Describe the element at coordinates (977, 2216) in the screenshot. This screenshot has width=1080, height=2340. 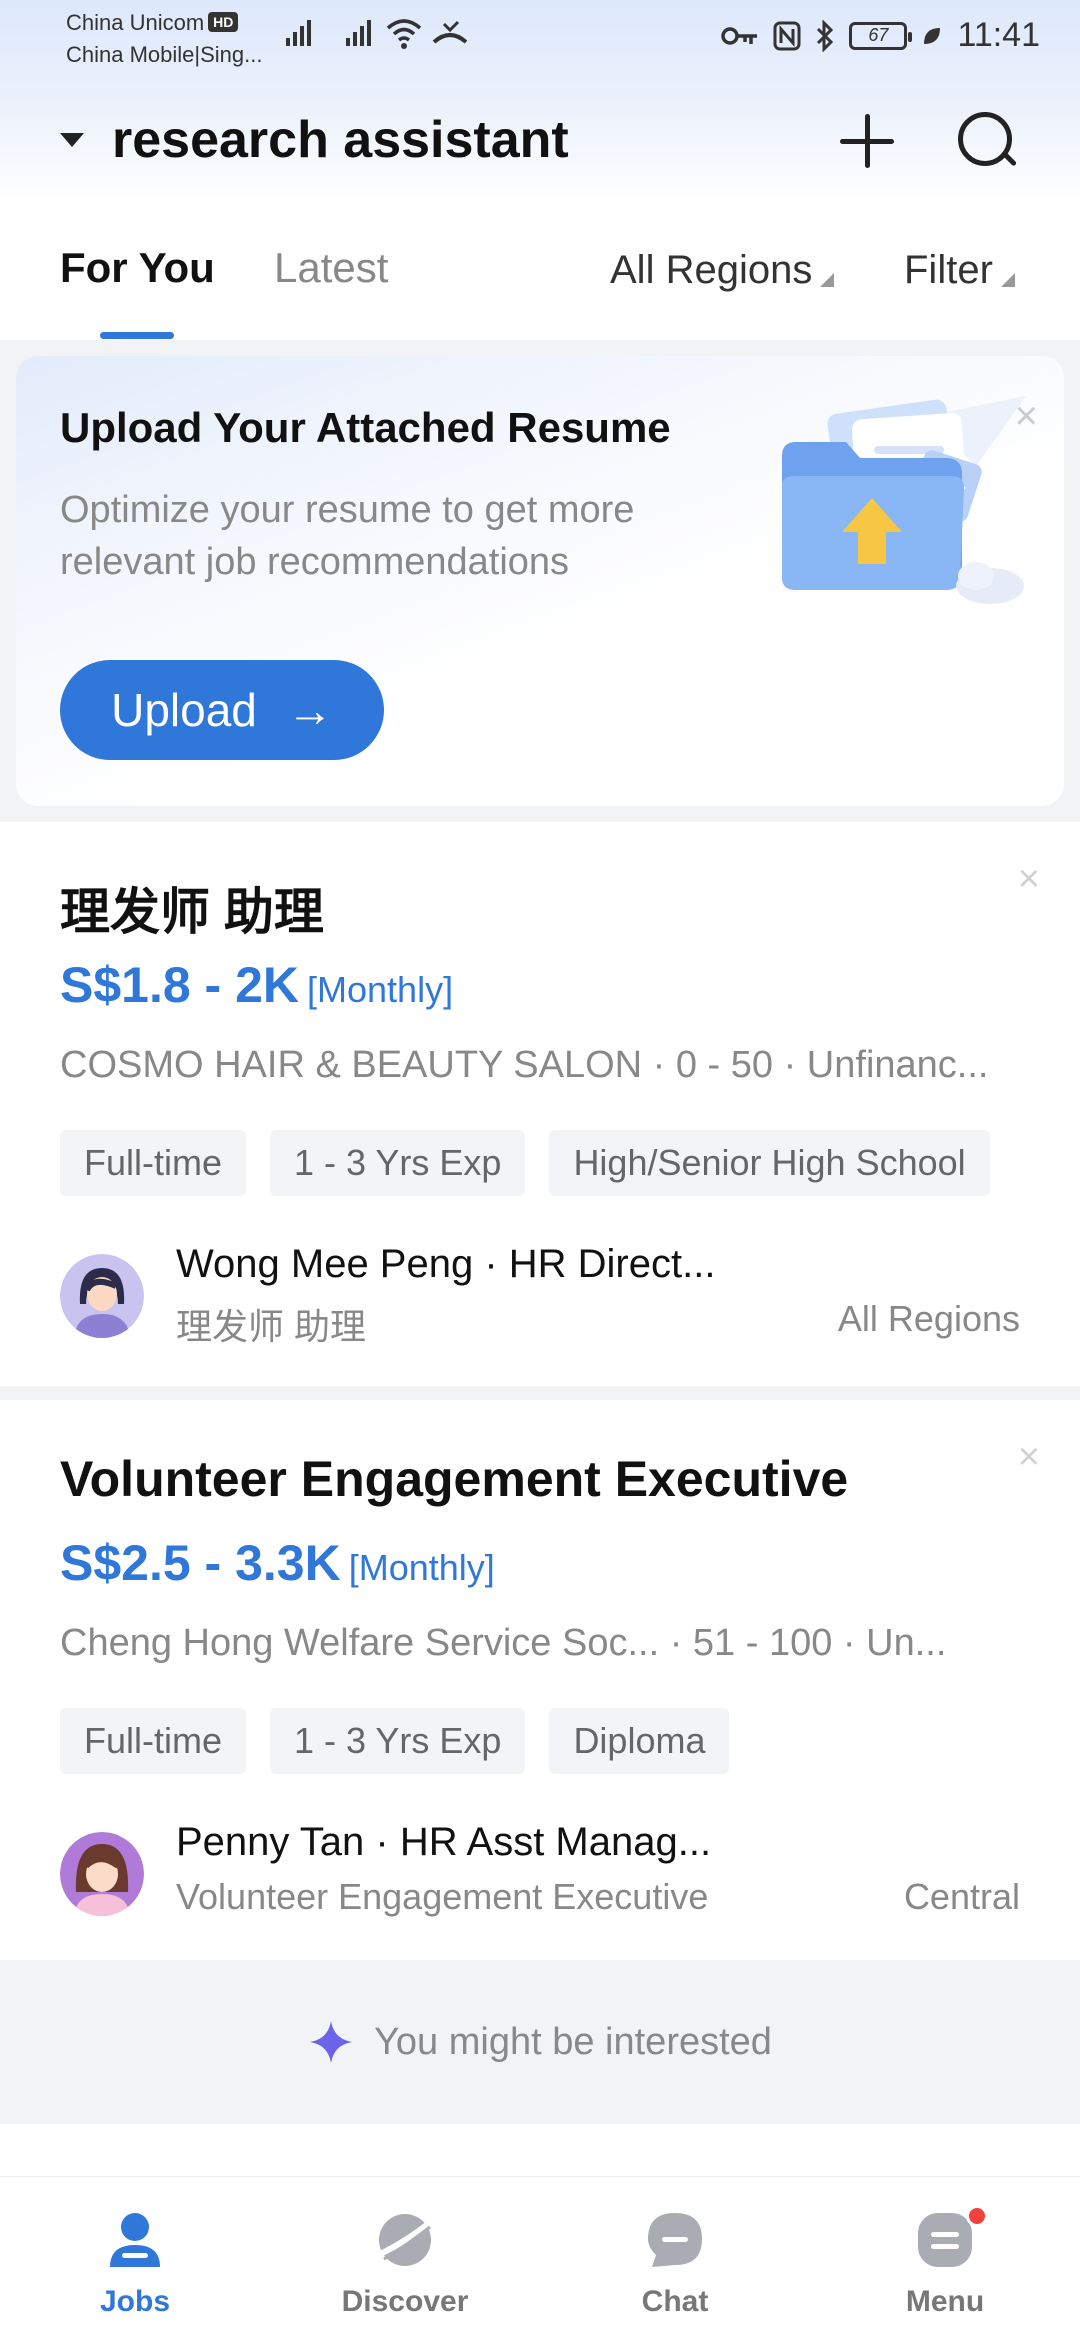
I see `notification-dot` at that location.